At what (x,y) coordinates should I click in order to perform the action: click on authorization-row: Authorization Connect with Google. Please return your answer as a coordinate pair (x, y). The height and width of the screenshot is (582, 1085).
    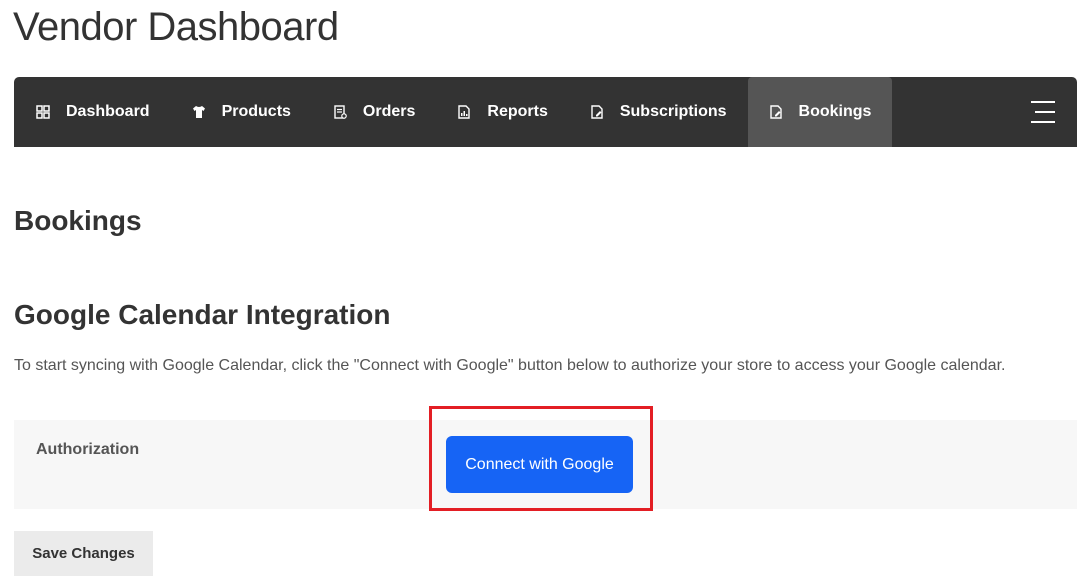
    Looking at the image, I should click on (545, 464).